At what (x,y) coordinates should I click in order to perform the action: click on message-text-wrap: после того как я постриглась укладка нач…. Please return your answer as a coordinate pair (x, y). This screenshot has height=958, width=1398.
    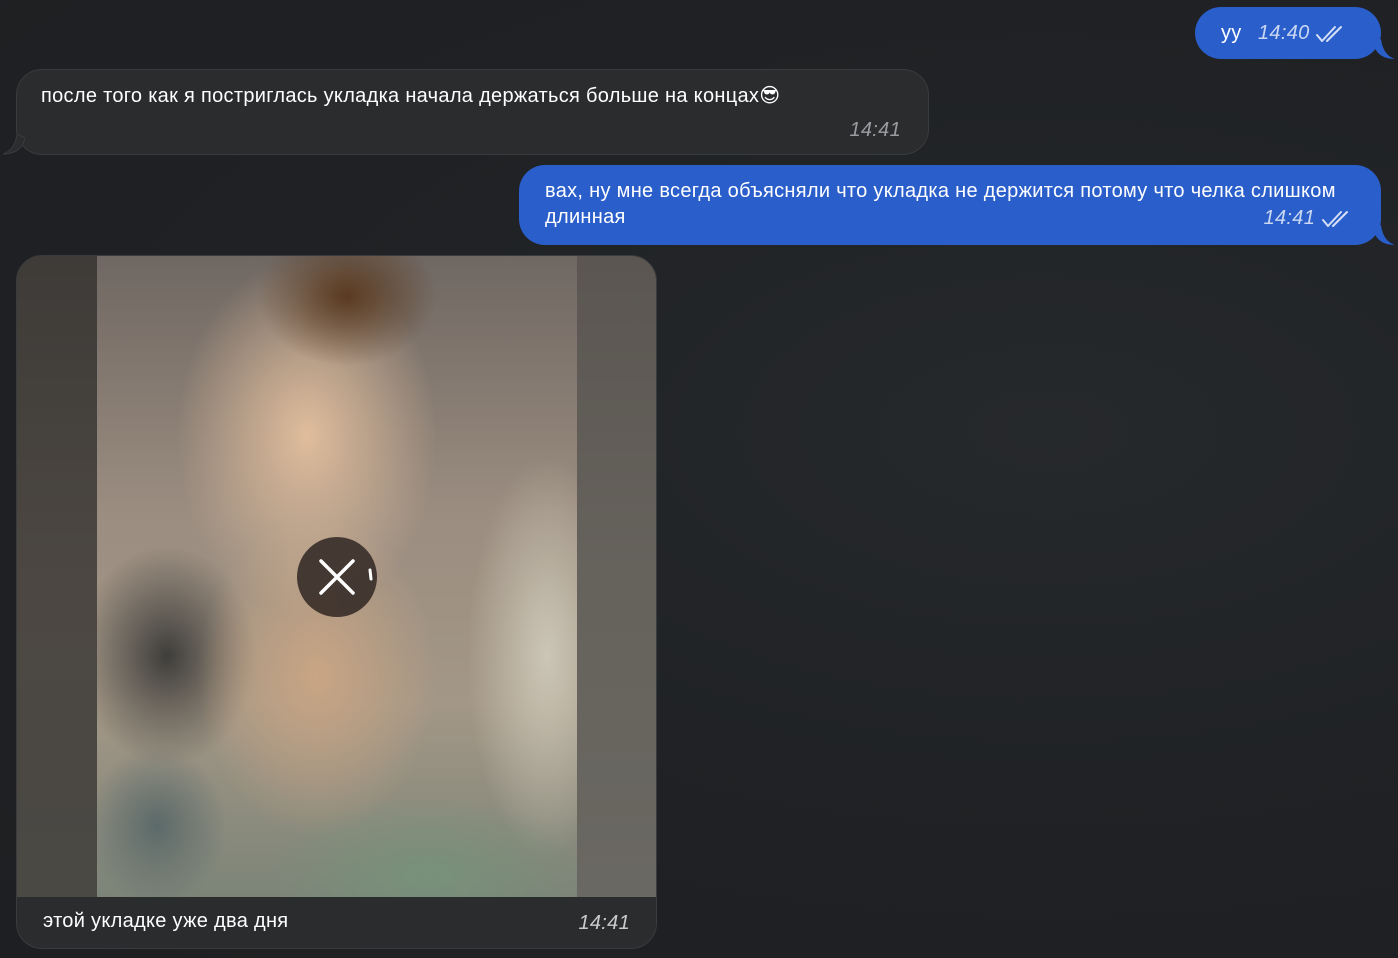
    Looking at the image, I should click on (410, 96).